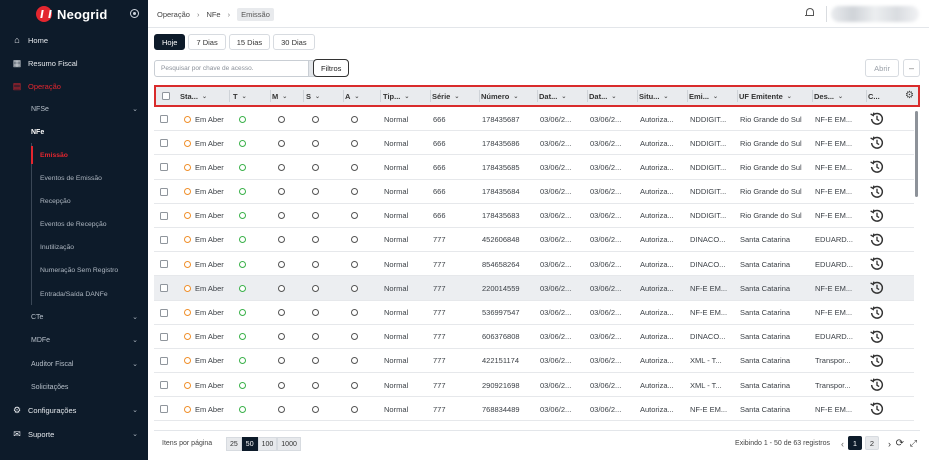 The image size is (929, 460). Describe the element at coordinates (74, 40) in the screenshot. I see `sidebar-item-home: ⌂ Home` at that location.